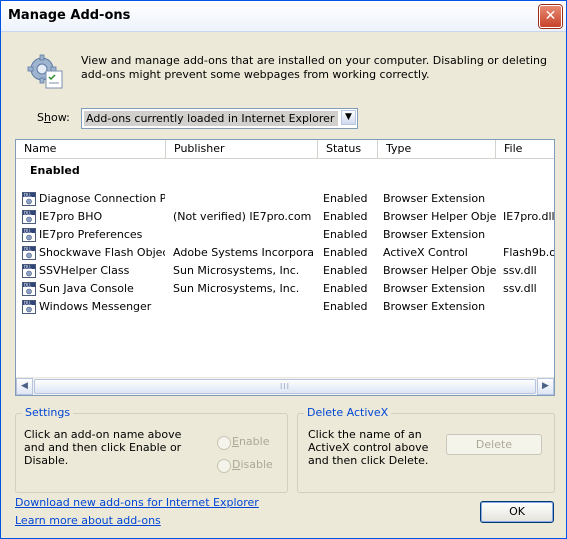  Describe the element at coordinates (88, 520) in the screenshot. I see `learn-more-link: Learn more about add-ons` at that location.